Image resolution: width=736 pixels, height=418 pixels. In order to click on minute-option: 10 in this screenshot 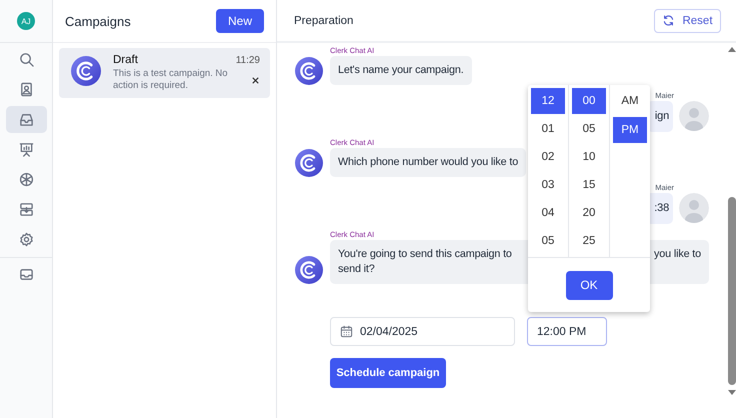, I will do `click(589, 157)`.